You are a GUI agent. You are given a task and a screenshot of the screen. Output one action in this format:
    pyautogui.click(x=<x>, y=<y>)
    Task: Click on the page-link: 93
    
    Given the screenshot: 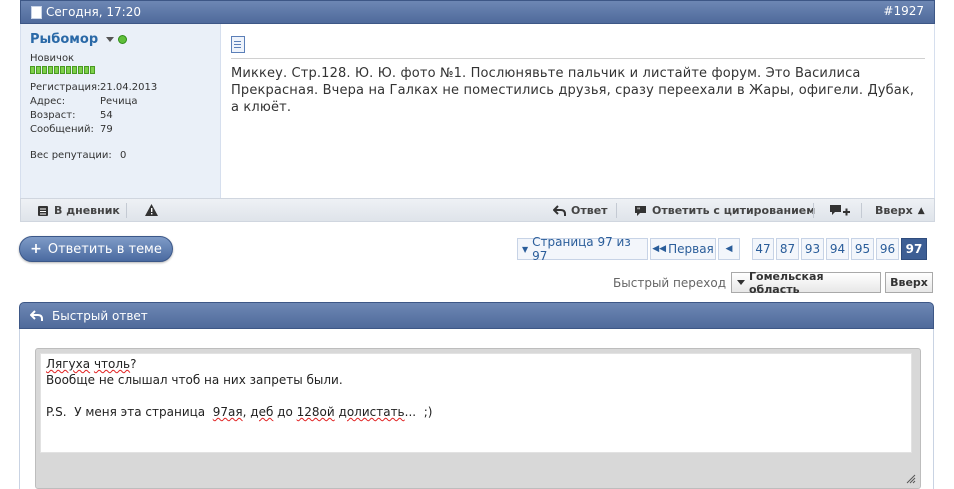 What is the action you would take?
    pyautogui.click(x=812, y=249)
    